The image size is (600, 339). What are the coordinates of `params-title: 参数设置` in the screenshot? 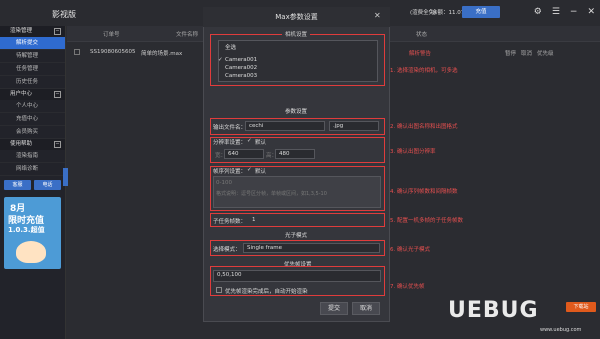 It's located at (296, 112).